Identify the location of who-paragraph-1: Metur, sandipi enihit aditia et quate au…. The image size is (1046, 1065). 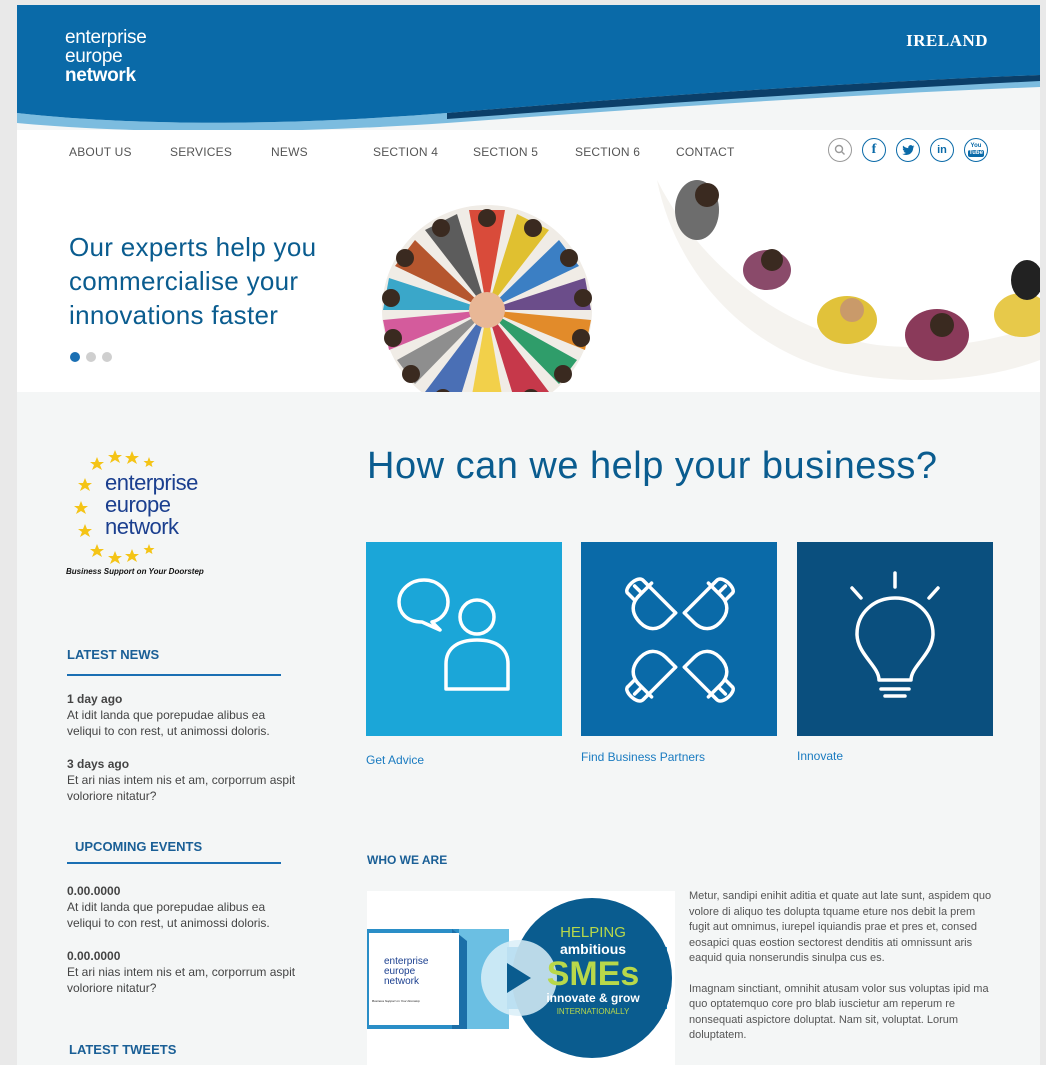
(840, 927).